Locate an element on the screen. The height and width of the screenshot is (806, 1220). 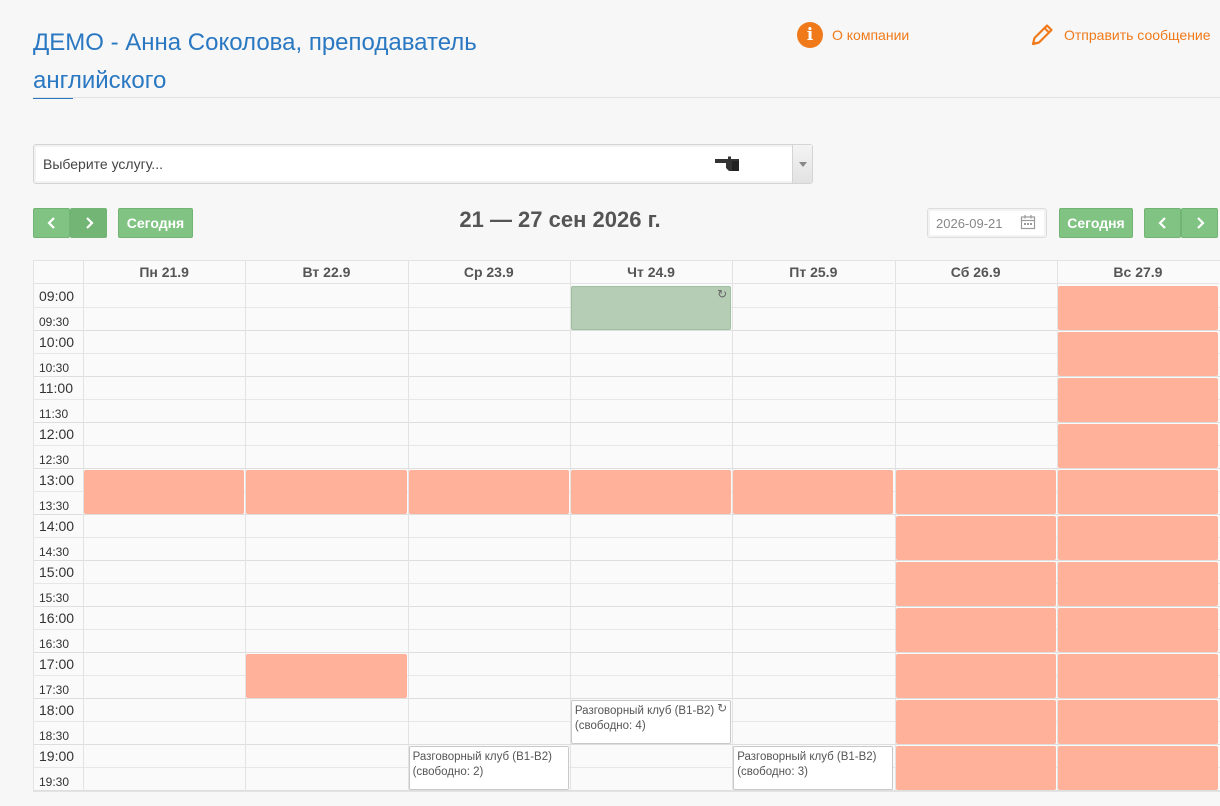
next-week-button-right is located at coordinates (1199, 223).